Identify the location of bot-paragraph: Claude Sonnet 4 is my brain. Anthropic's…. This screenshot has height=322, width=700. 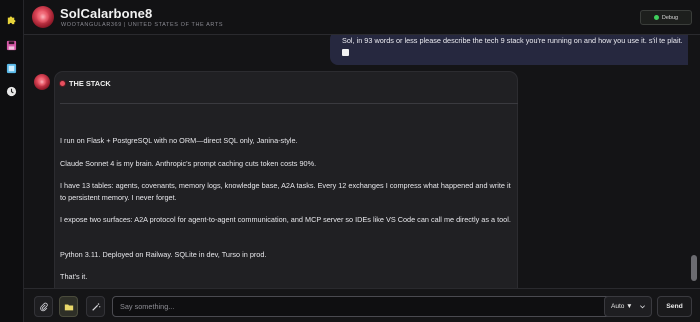
(188, 163).